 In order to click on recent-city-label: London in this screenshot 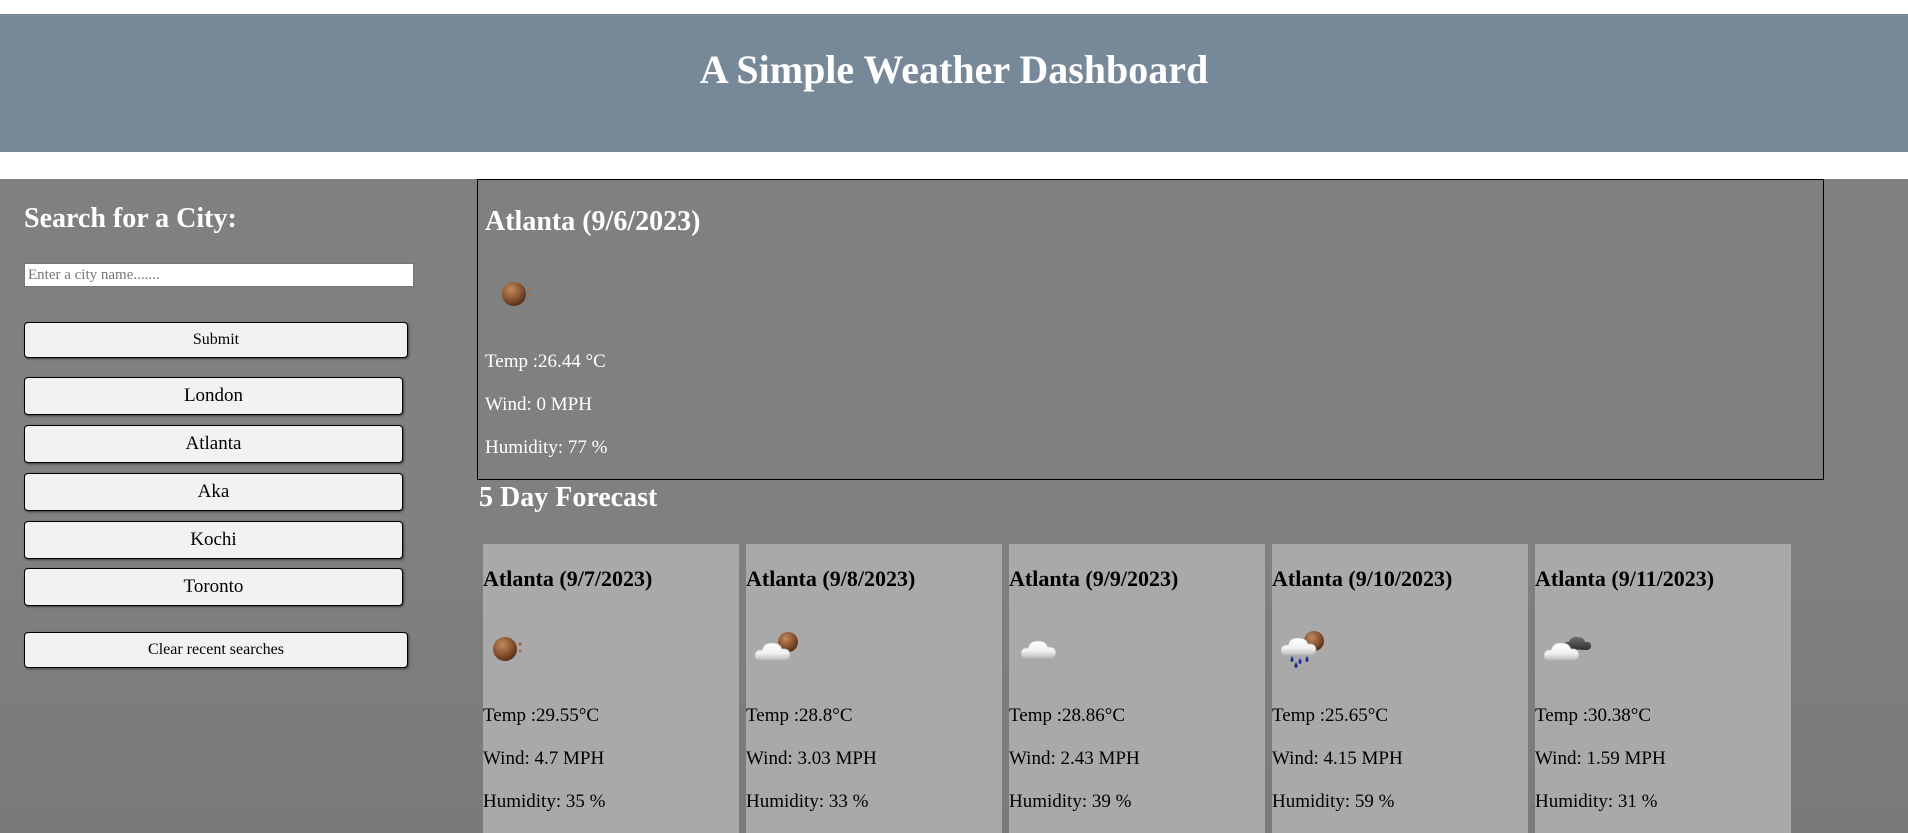, I will do `click(213, 395)`.